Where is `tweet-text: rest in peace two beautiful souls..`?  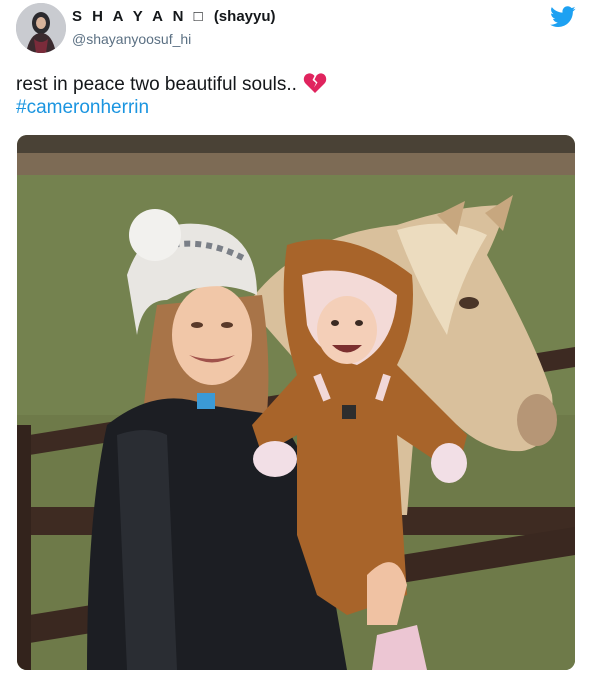 tweet-text: rest in peace two beautiful souls.. is located at coordinates (156, 84).